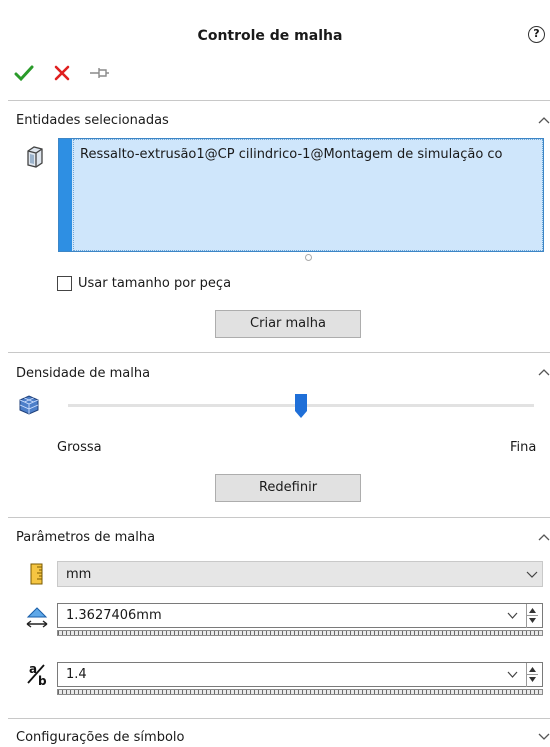 The width and height of the screenshot is (550, 747). Describe the element at coordinates (532, 675) in the screenshot. I see `ratio-spinner` at that location.